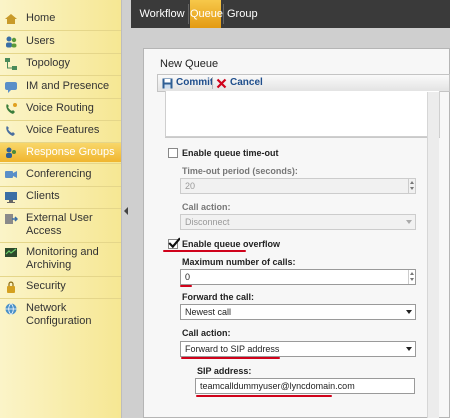 The height and width of the screenshot is (418, 450). What do you see at coordinates (11, 153) in the screenshot?
I see `response-groups-icon` at bounding box center [11, 153].